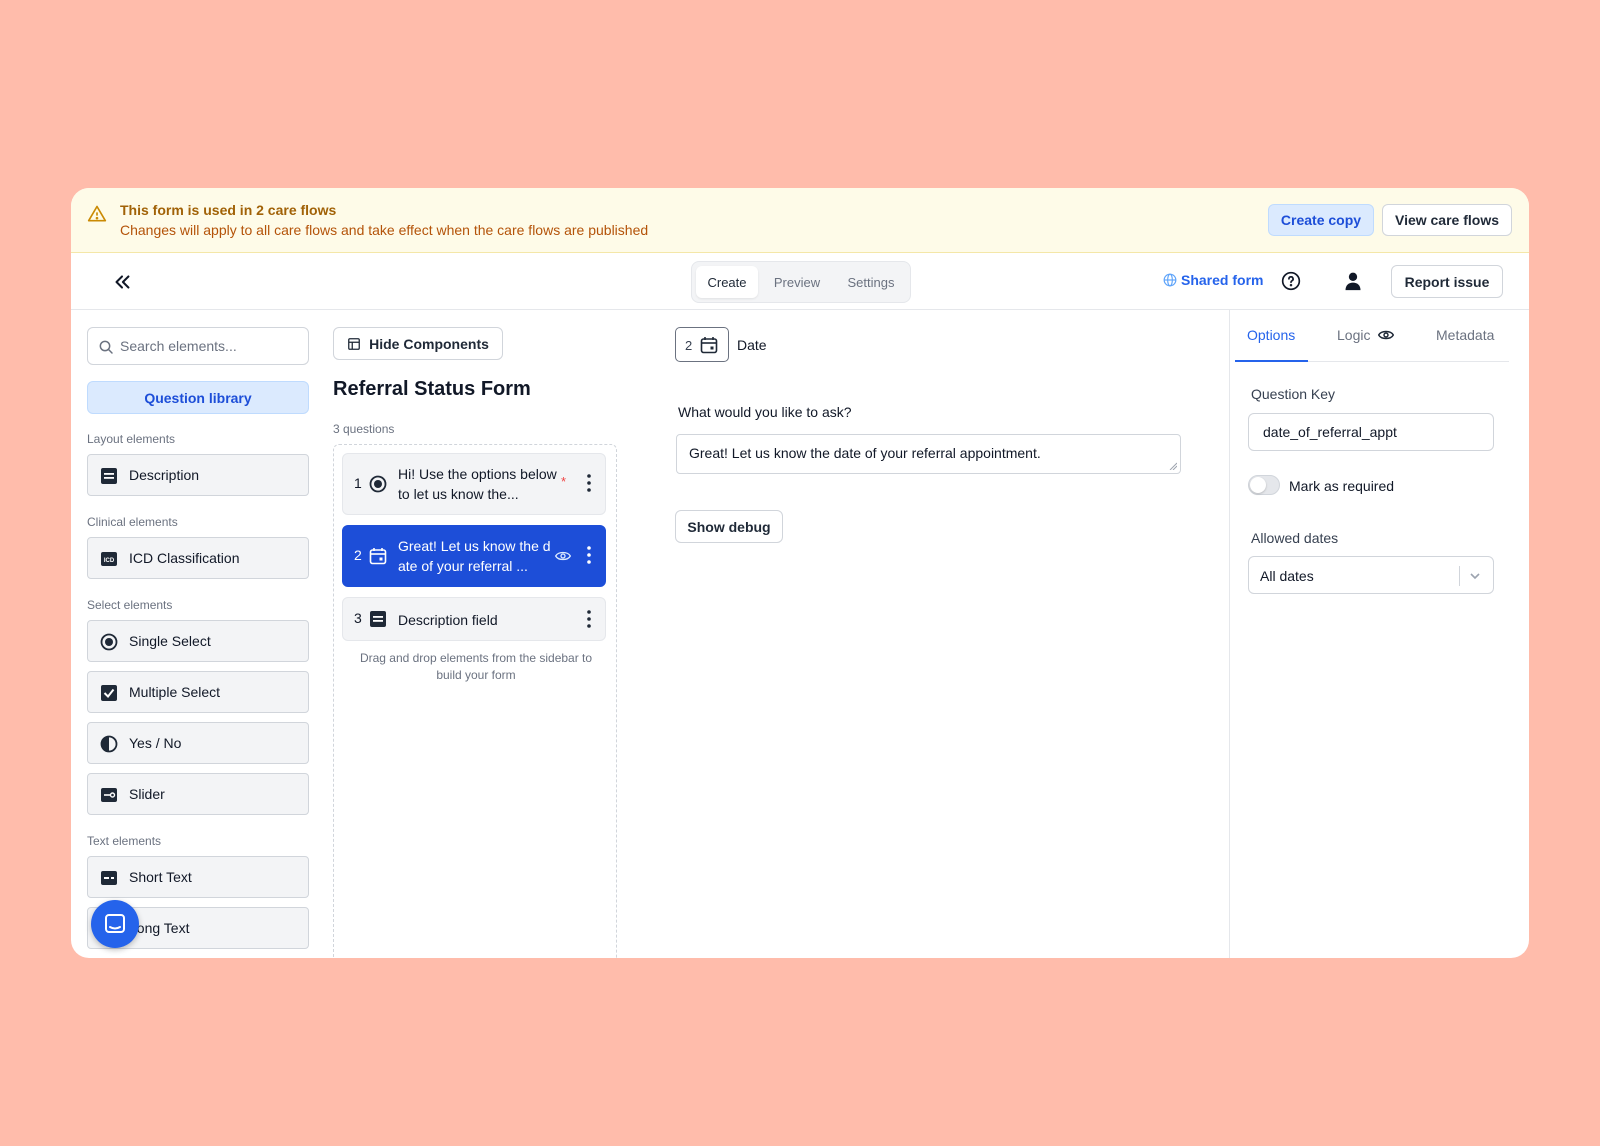  I want to click on layout-icon, so click(354, 343).